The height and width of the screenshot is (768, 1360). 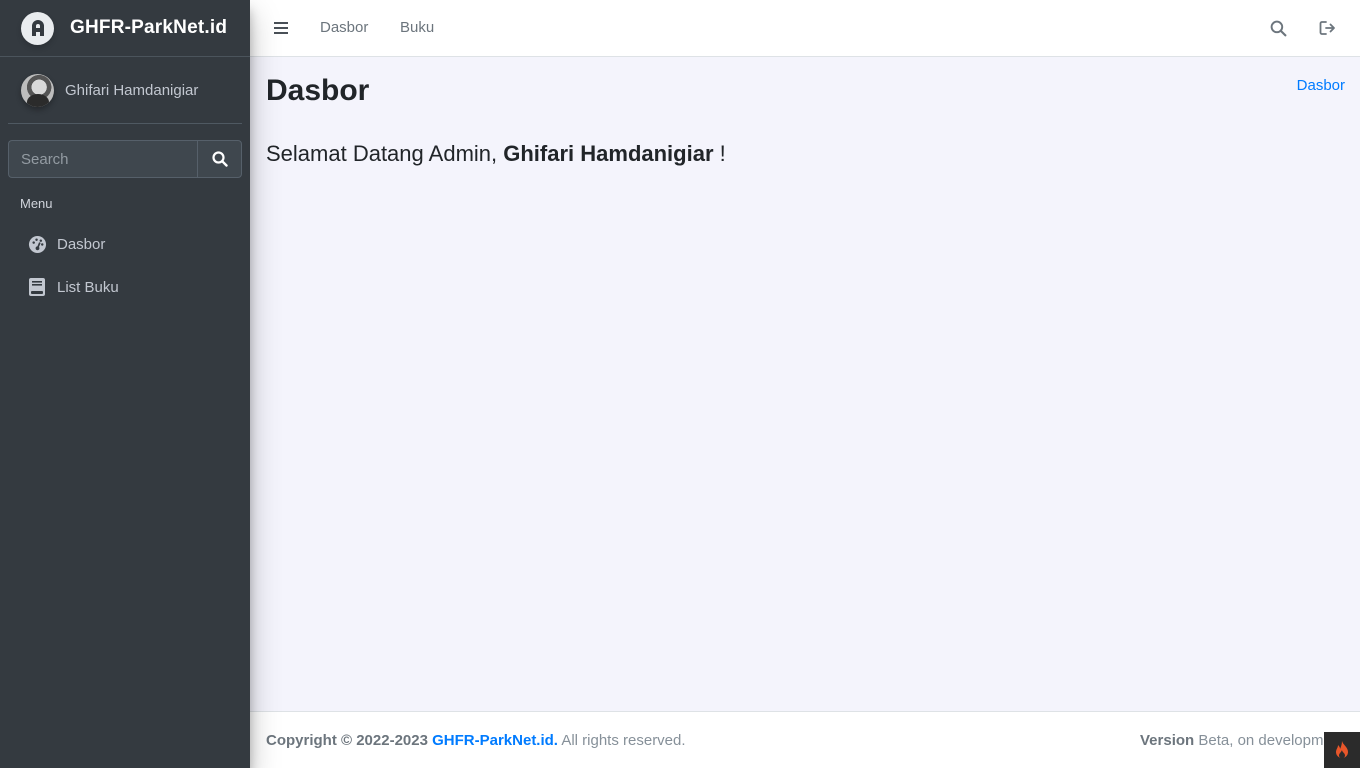 I want to click on logout-button, so click(x=1327, y=28).